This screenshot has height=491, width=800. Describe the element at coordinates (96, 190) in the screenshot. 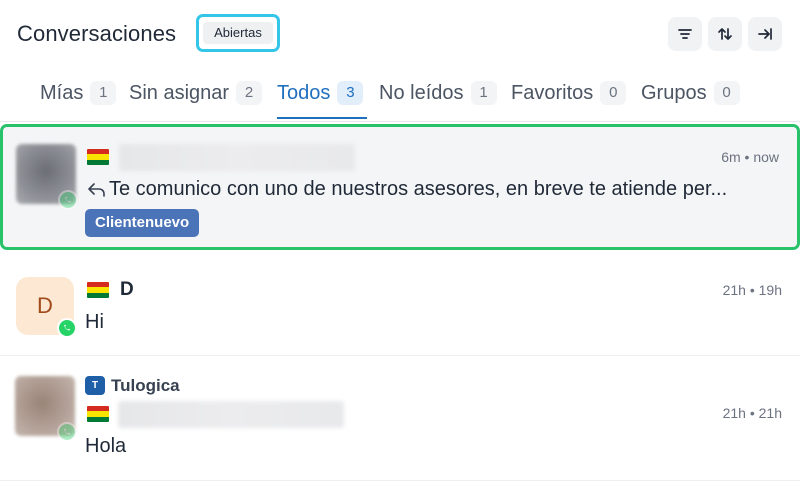

I see `reply-arrow-icon` at that location.